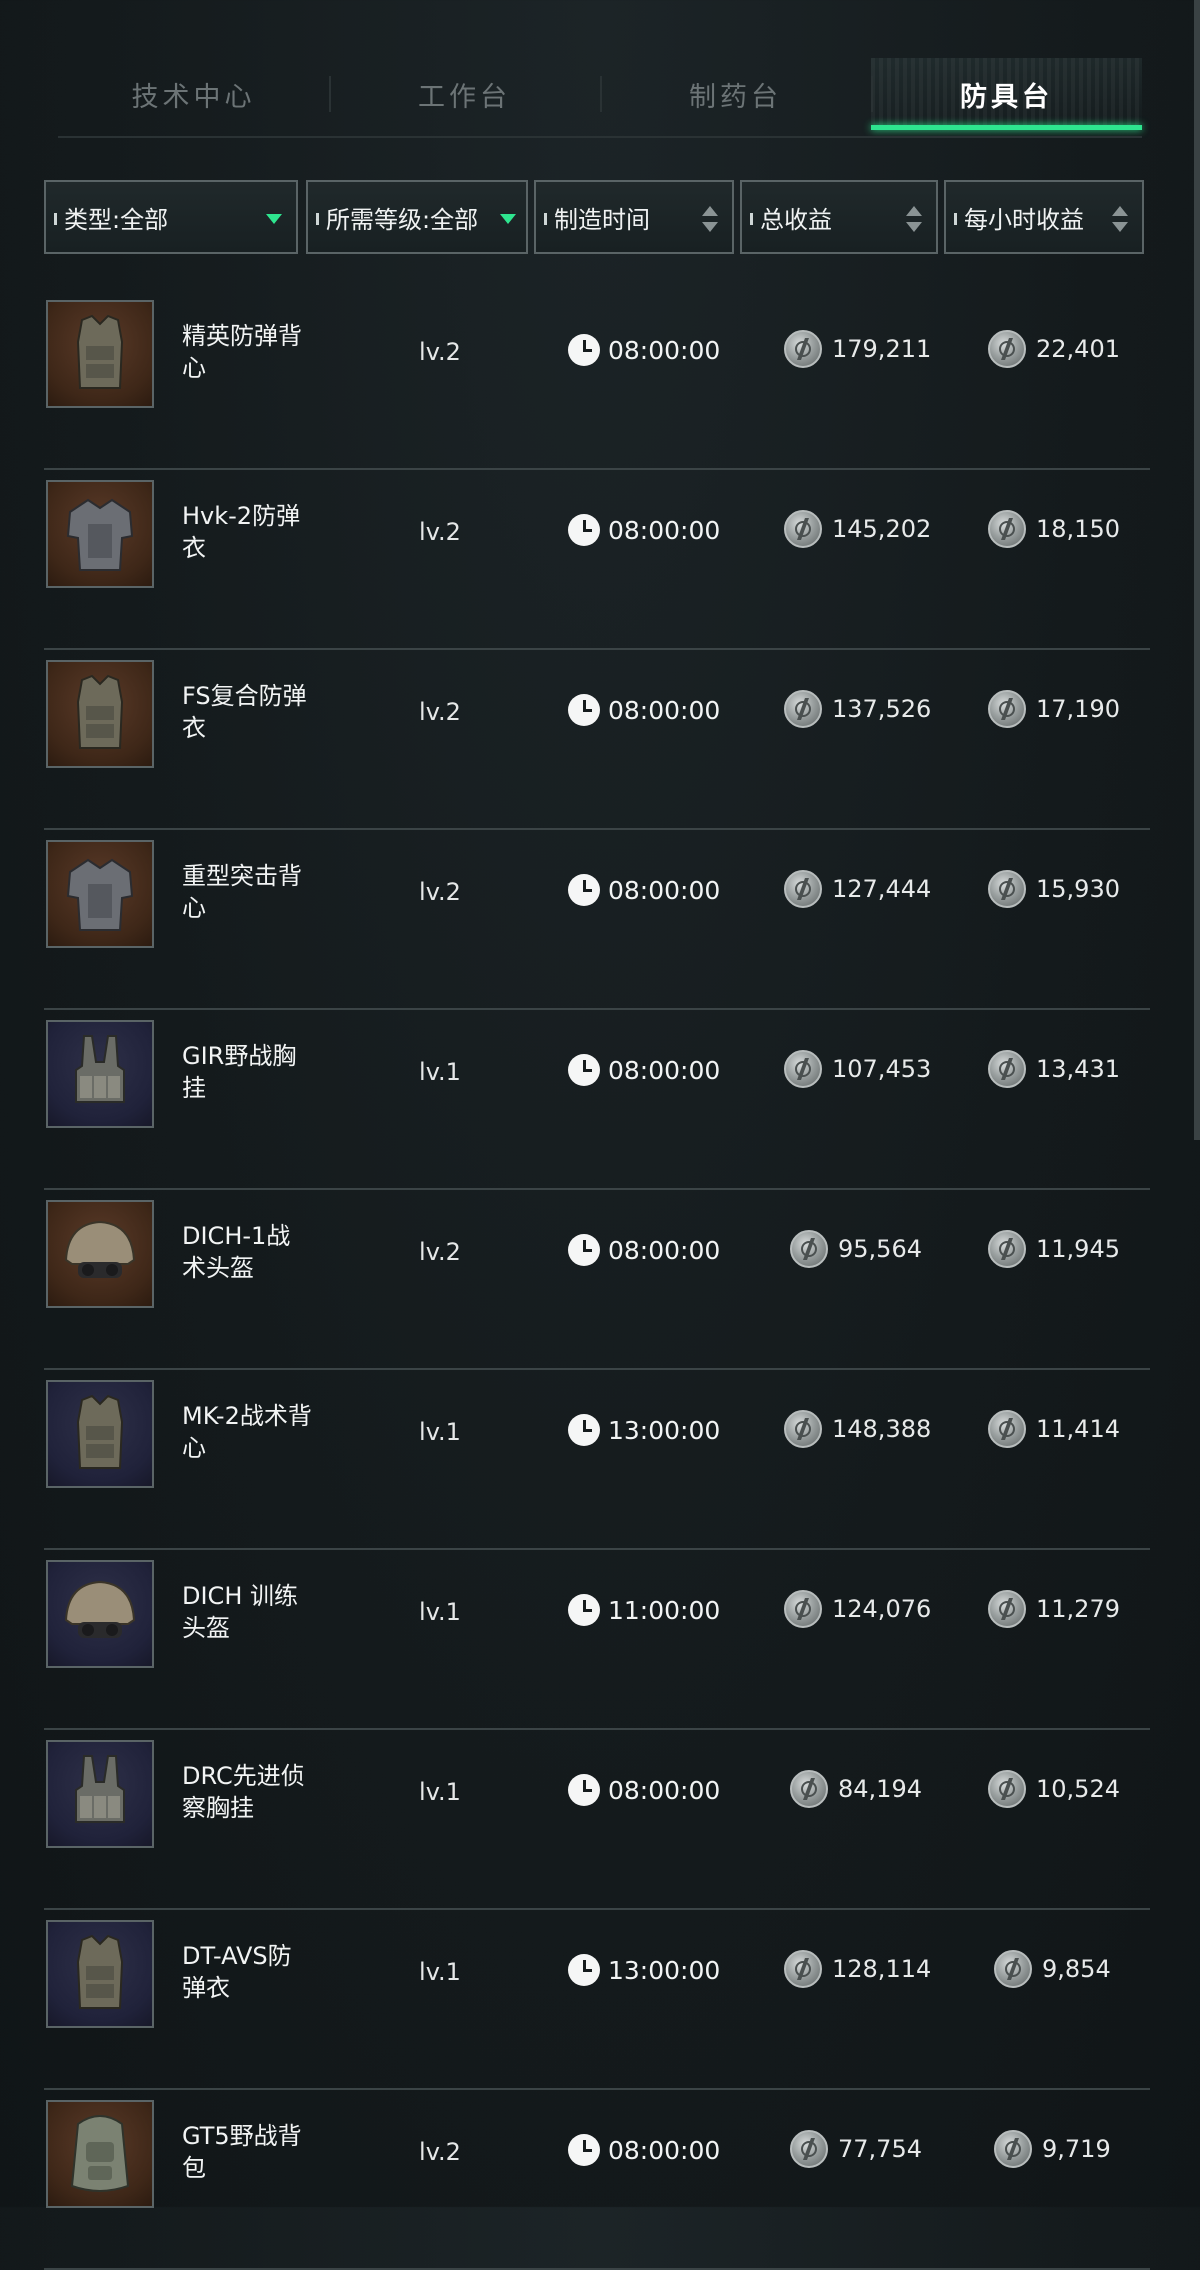 Image resolution: width=1200 pixels, height=2270 pixels. What do you see at coordinates (508, 219) in the screenshot?
I see `dropdown-triangle-icon` at bounding box center [508, 219].